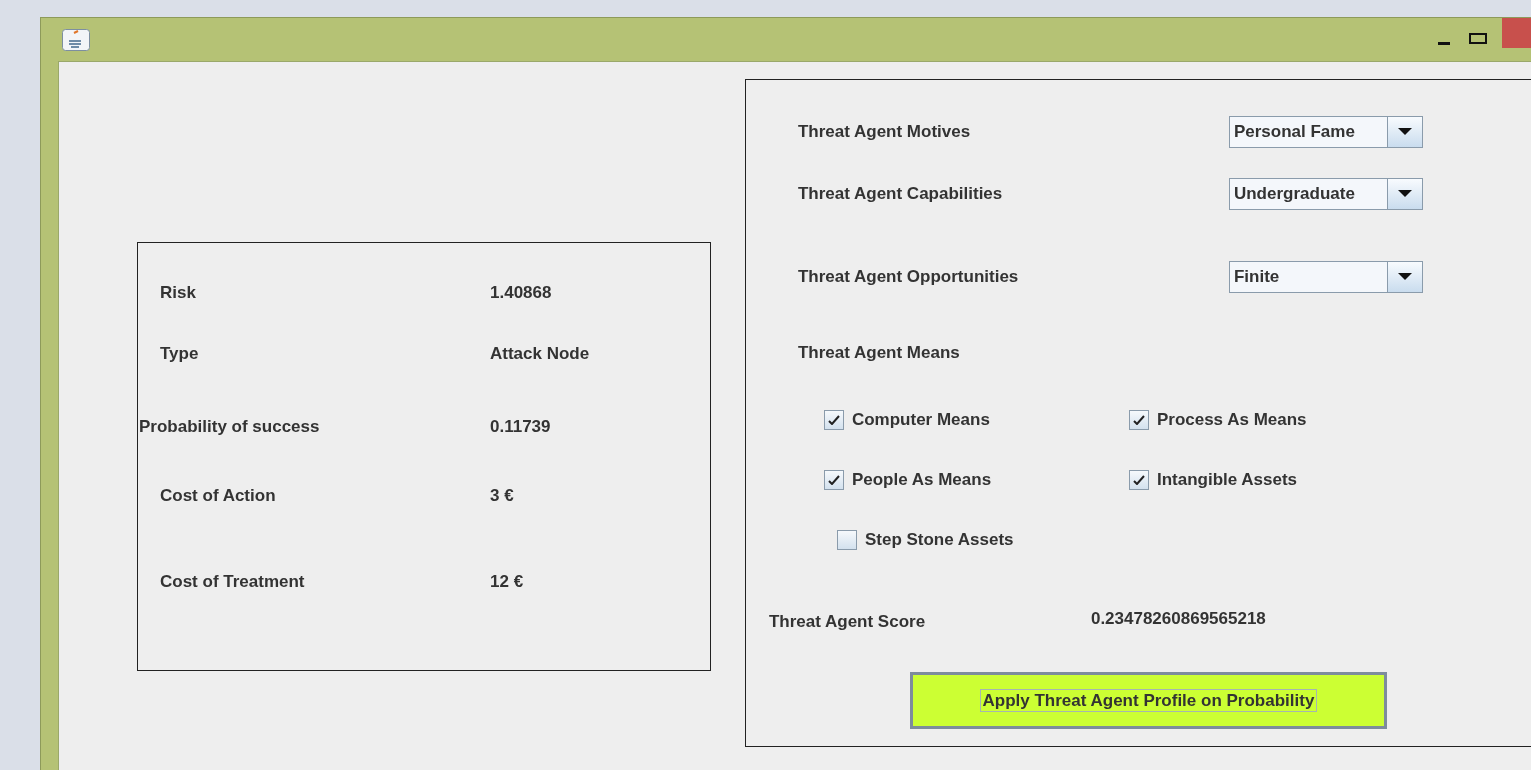  I want to click on detail-label: Cost of Treatment, so click(233, 582).